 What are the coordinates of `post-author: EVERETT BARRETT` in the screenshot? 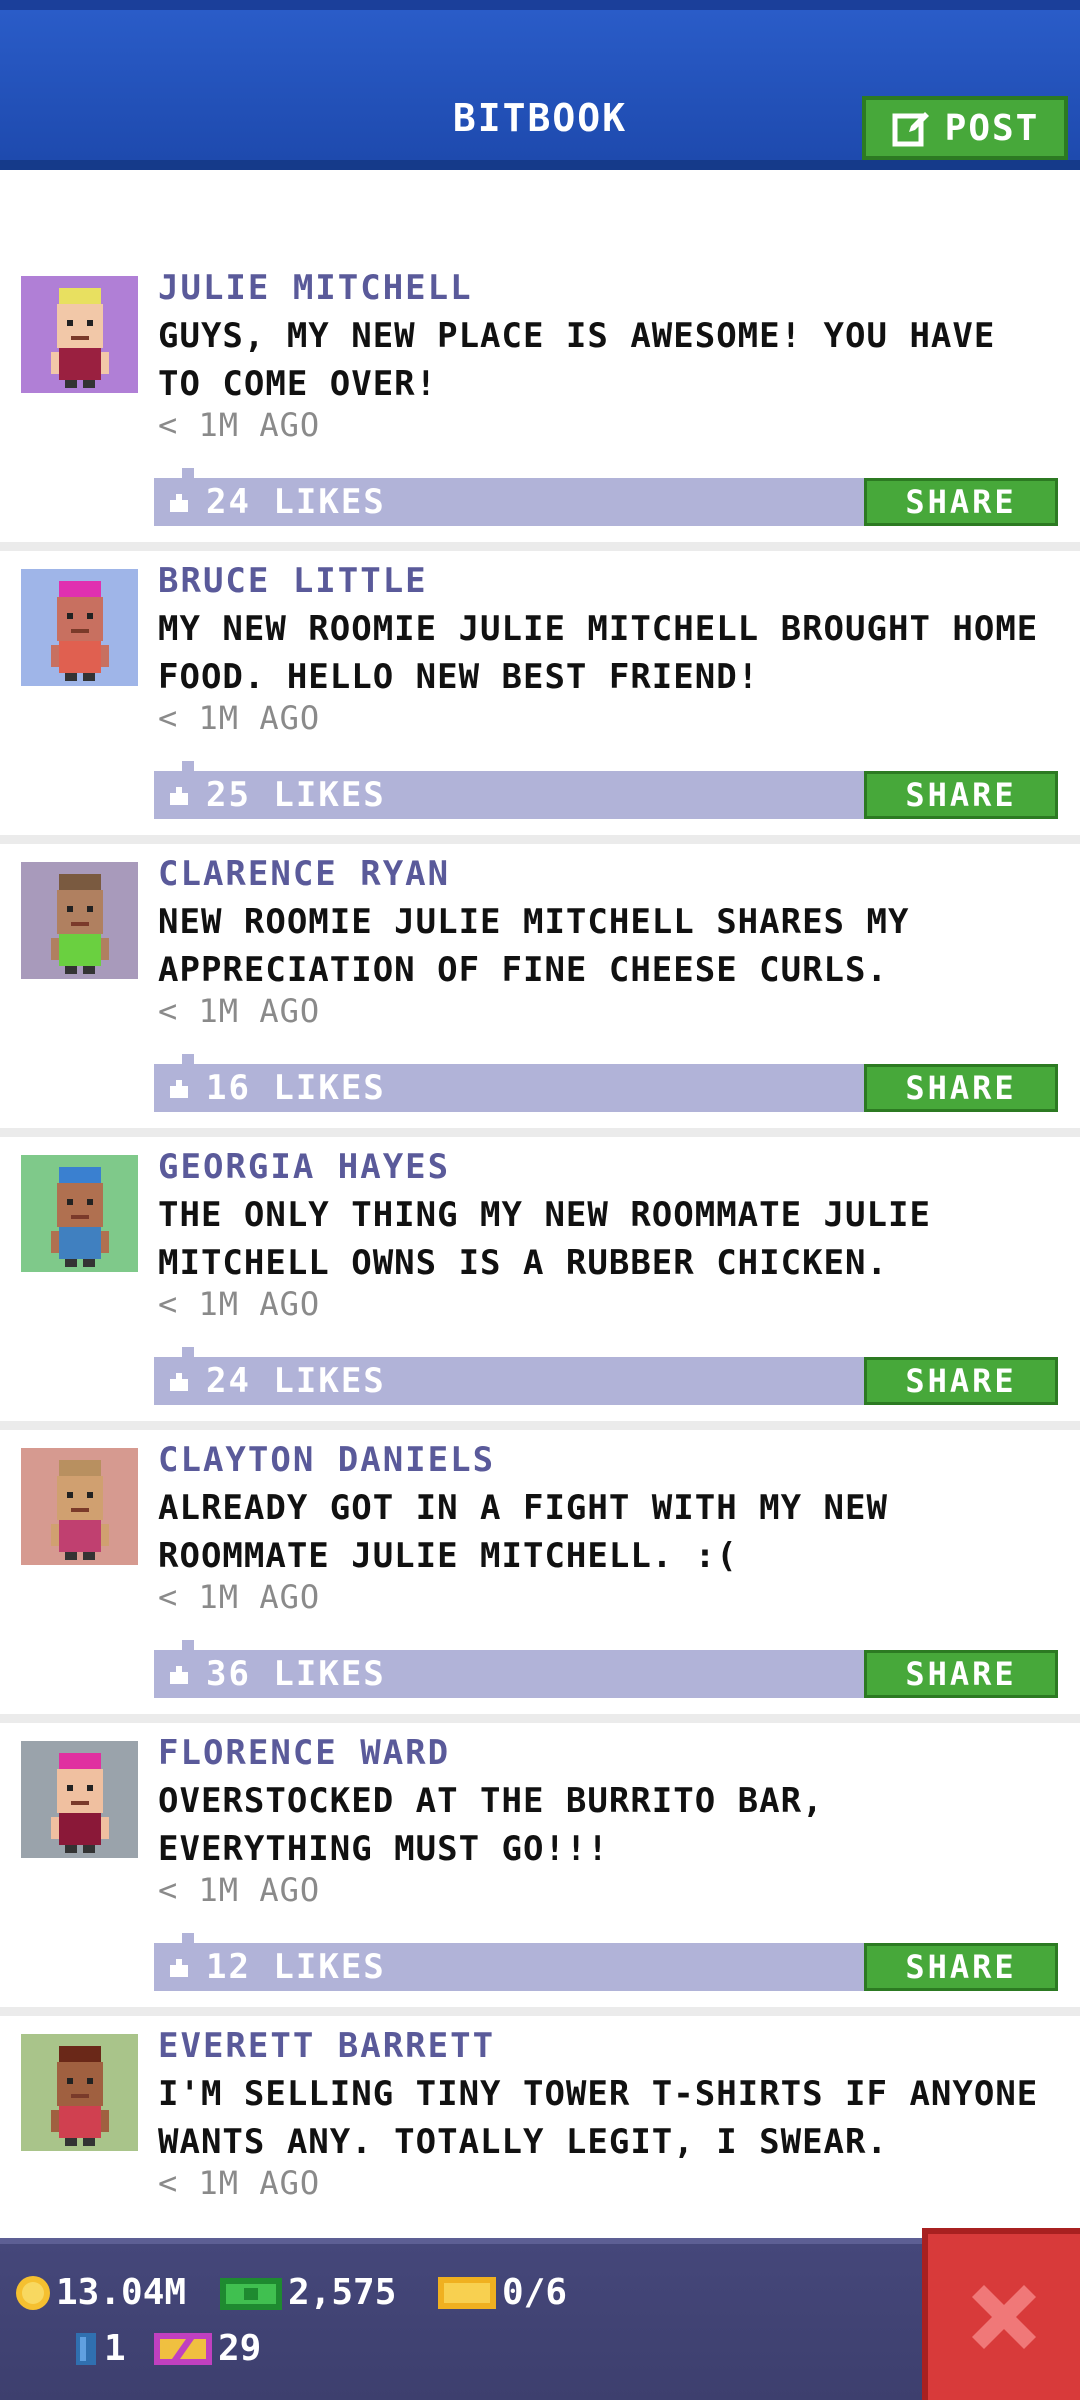 It's located at (326, 2046).